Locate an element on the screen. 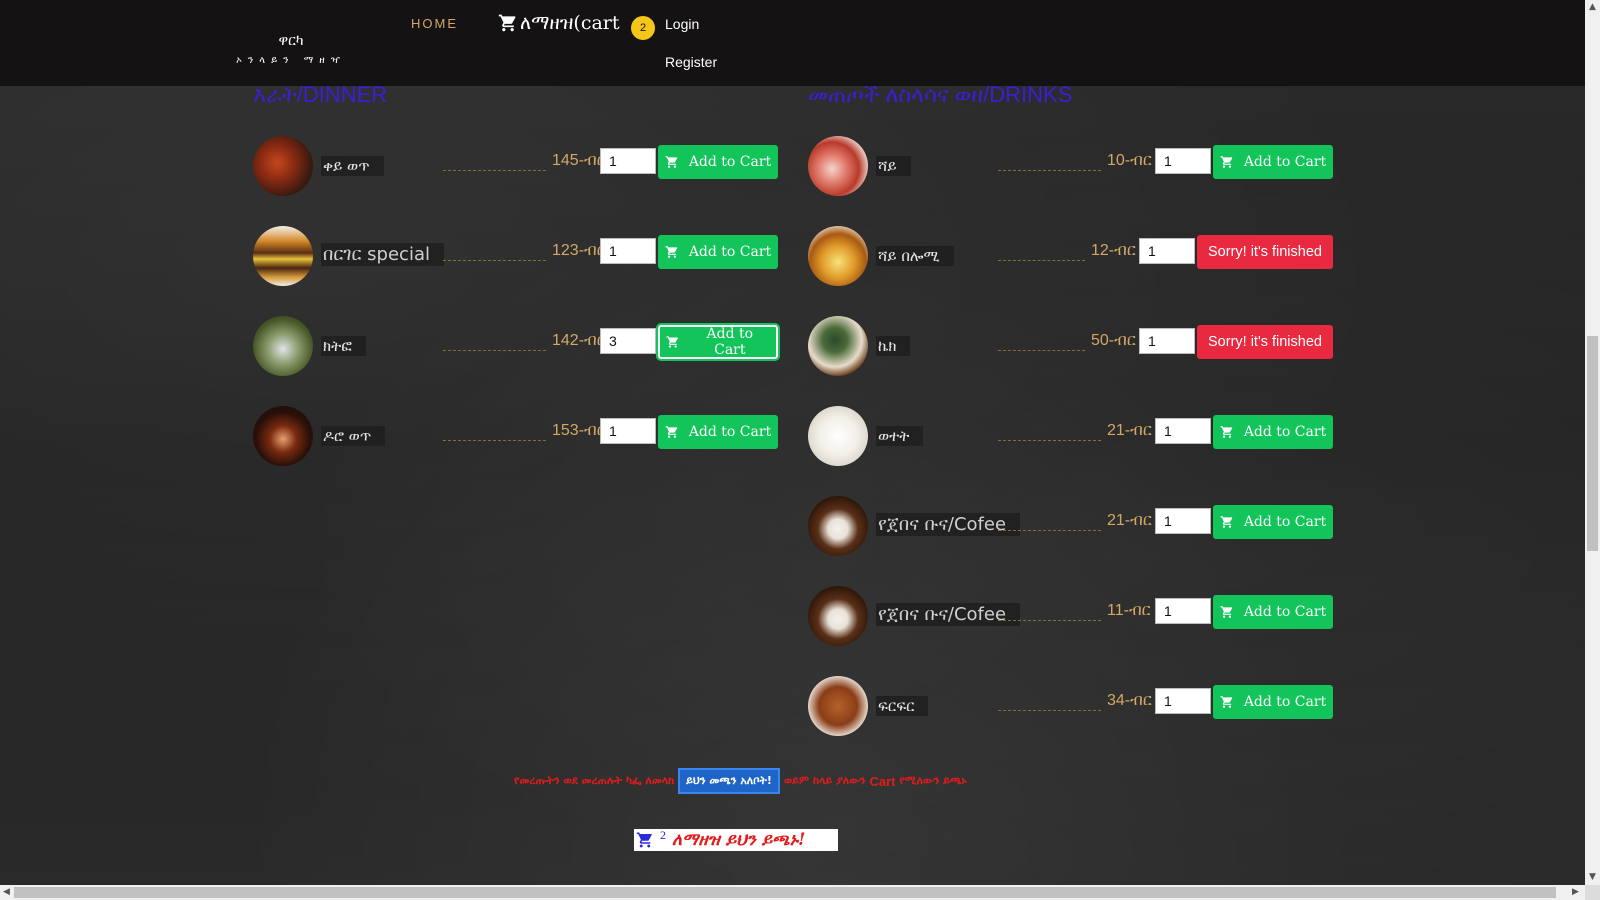 This screenshot has height=900, width=1600. menu-item: ኬክ 50-ብር Sorry! it's finished is located at coordinates (1070, 347).